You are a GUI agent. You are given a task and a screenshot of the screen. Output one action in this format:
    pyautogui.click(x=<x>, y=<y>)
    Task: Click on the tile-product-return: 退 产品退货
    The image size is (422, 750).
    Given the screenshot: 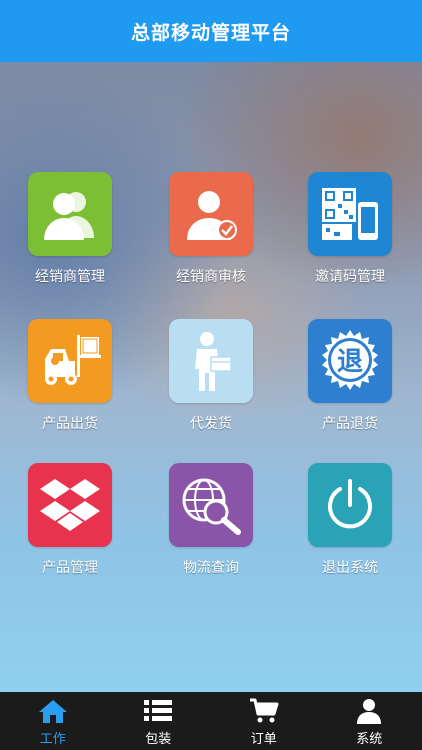 What is the action you would take?
    pyautogui.click(x=350, y=376)
    